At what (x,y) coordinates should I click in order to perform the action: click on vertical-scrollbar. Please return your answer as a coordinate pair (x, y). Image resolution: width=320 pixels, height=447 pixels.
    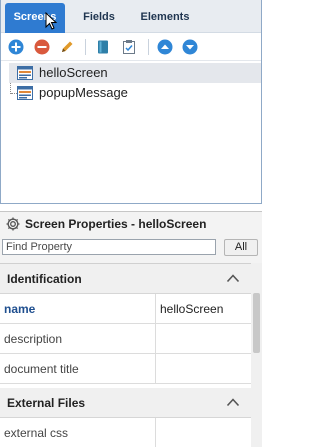
    Looking at the image, I should click on (256, 355).